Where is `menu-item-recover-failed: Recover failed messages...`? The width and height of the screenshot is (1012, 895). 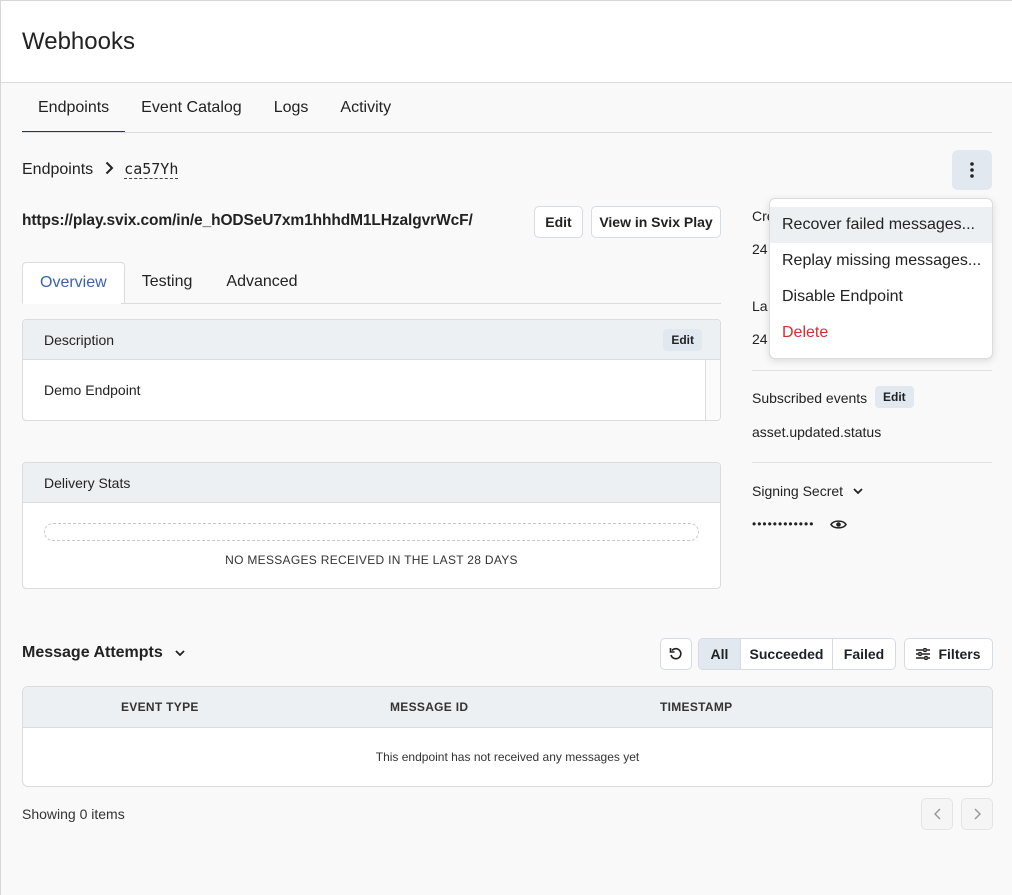
menu-item-recover-failed: Recover failed messages... is located at coordinates (881, 225).